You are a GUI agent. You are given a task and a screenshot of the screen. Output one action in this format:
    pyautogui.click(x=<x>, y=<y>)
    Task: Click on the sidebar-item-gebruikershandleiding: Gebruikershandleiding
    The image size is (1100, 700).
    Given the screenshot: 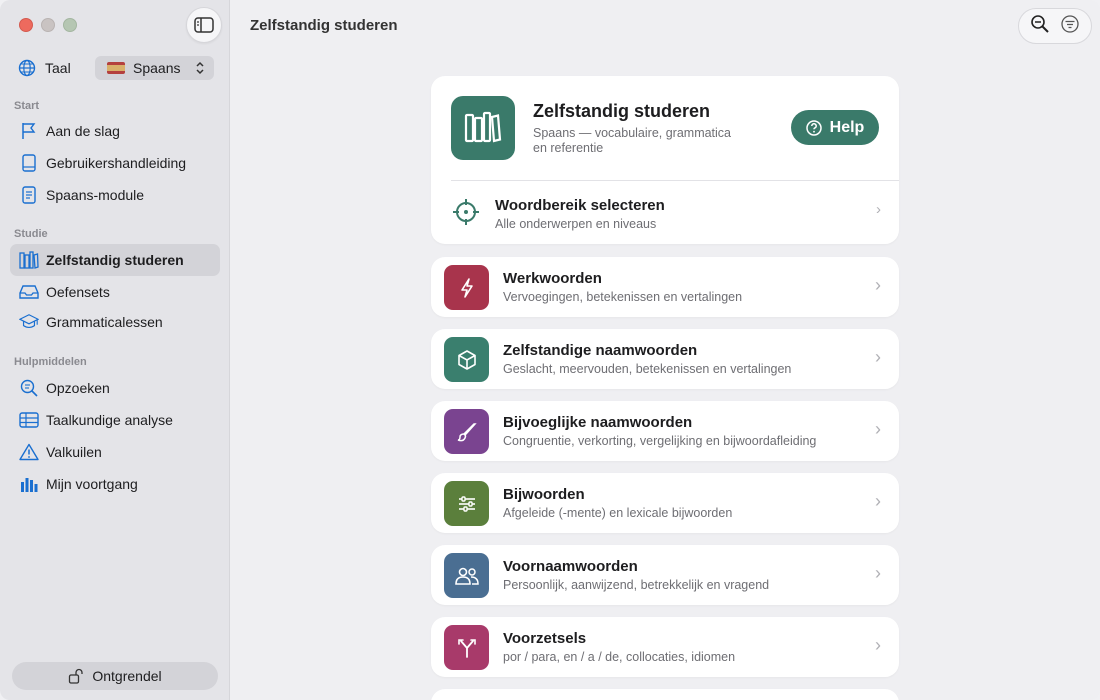 What is the action you would take?
    pyautogui.click(x=115, y=163)
    